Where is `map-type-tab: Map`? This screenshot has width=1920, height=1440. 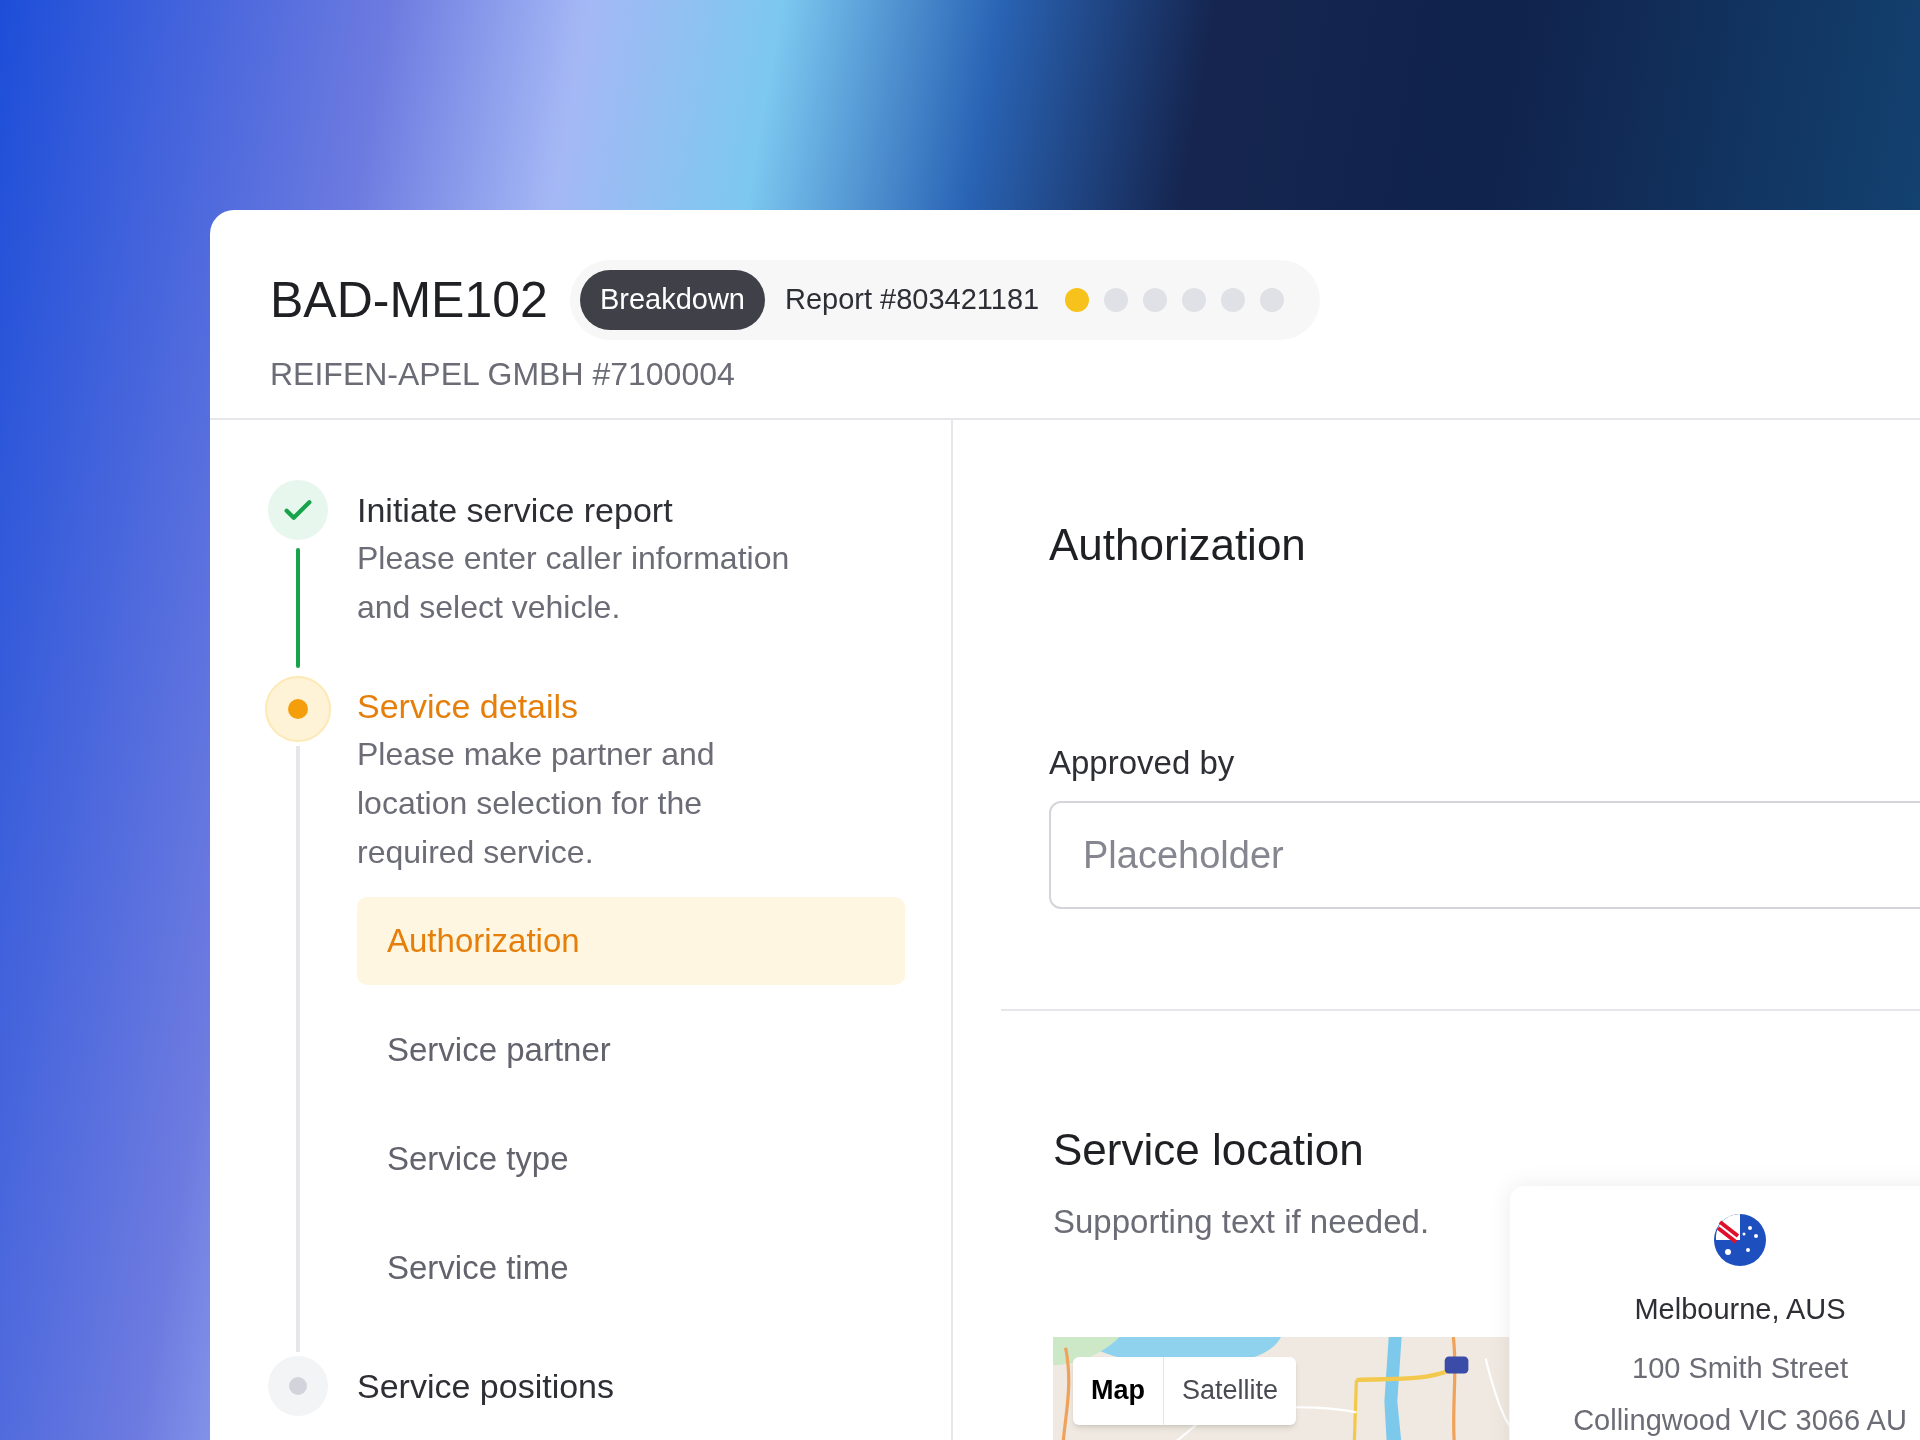
map-type-tab: Map is located at coordinates (1118, 1390).